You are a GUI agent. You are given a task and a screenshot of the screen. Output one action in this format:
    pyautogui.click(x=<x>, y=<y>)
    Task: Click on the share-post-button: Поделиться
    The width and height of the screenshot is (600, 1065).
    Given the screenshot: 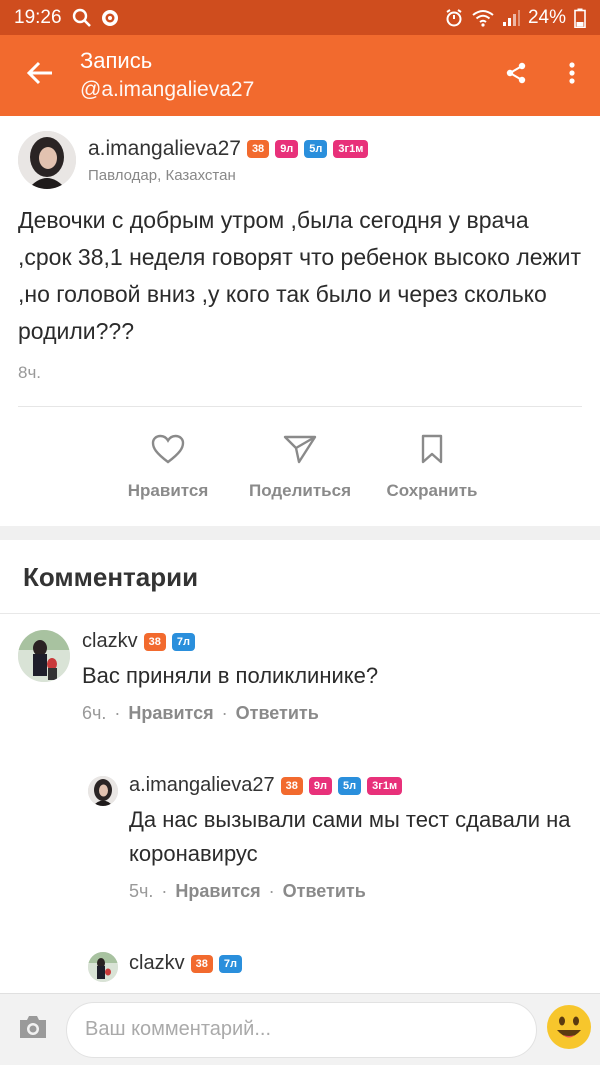 What is the action you would take?
    pyautogui.click(x=300, y=467)
    